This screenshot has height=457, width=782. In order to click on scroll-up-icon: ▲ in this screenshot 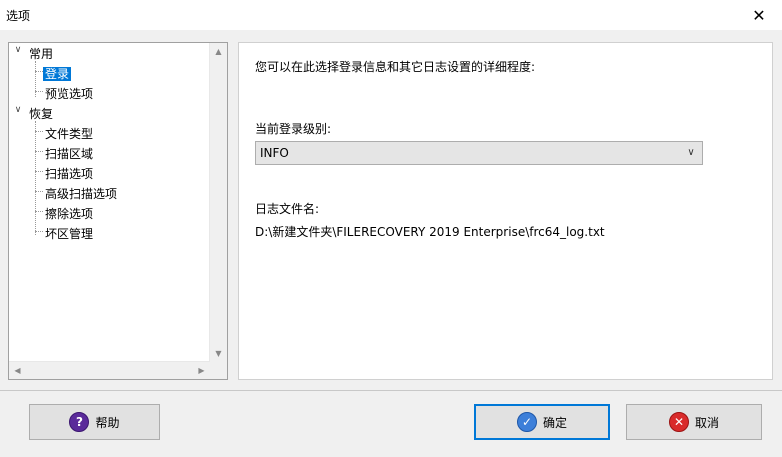, I will do `click(218, 51)`.